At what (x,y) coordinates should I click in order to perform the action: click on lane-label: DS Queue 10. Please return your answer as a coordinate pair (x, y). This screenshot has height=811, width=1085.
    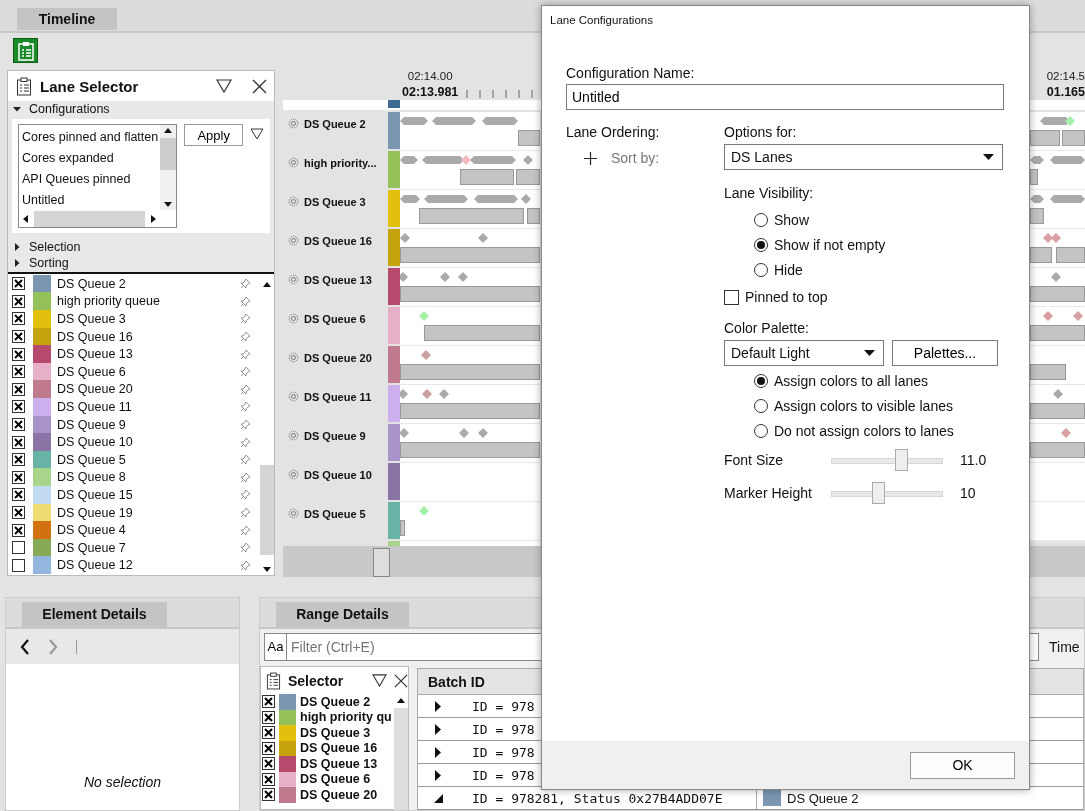
    Looking at the image, I should click on (338, 474).